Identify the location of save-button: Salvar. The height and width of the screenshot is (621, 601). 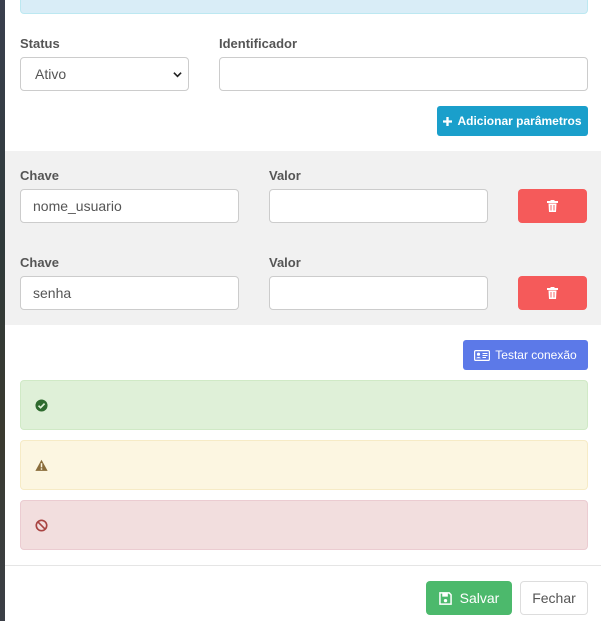
(469, 598).